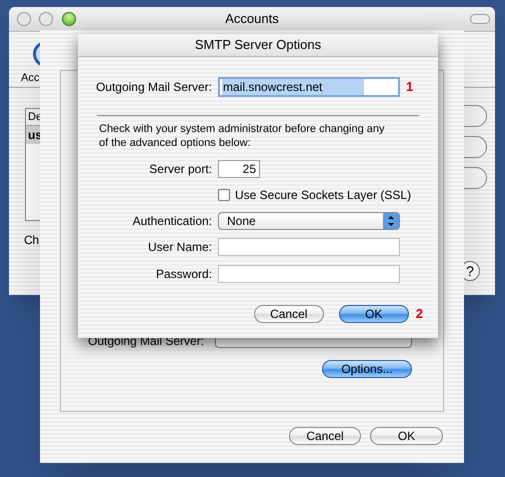 The width and height of the screenshot is (505, 477). What do you see at coordinates (239, 169) in the screenshot?
I see `port-field: 25` at bounding box center [239, 169].